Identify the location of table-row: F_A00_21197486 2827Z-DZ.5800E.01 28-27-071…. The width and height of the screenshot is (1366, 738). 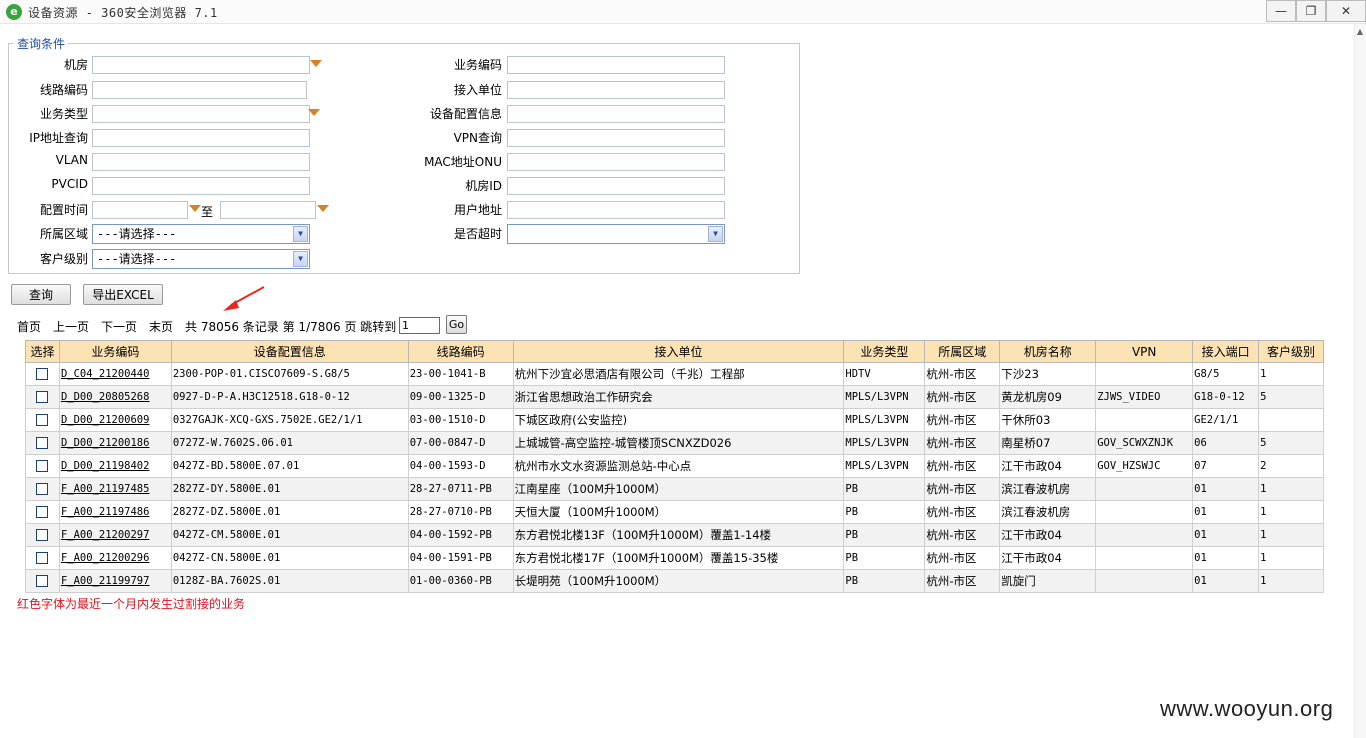
(674, 512).